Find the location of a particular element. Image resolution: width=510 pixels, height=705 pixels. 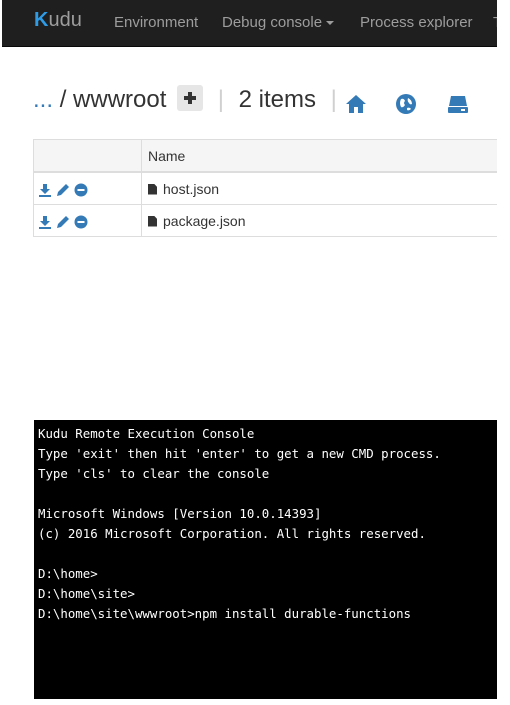

drive-icon is located at coordinates (458, 104).